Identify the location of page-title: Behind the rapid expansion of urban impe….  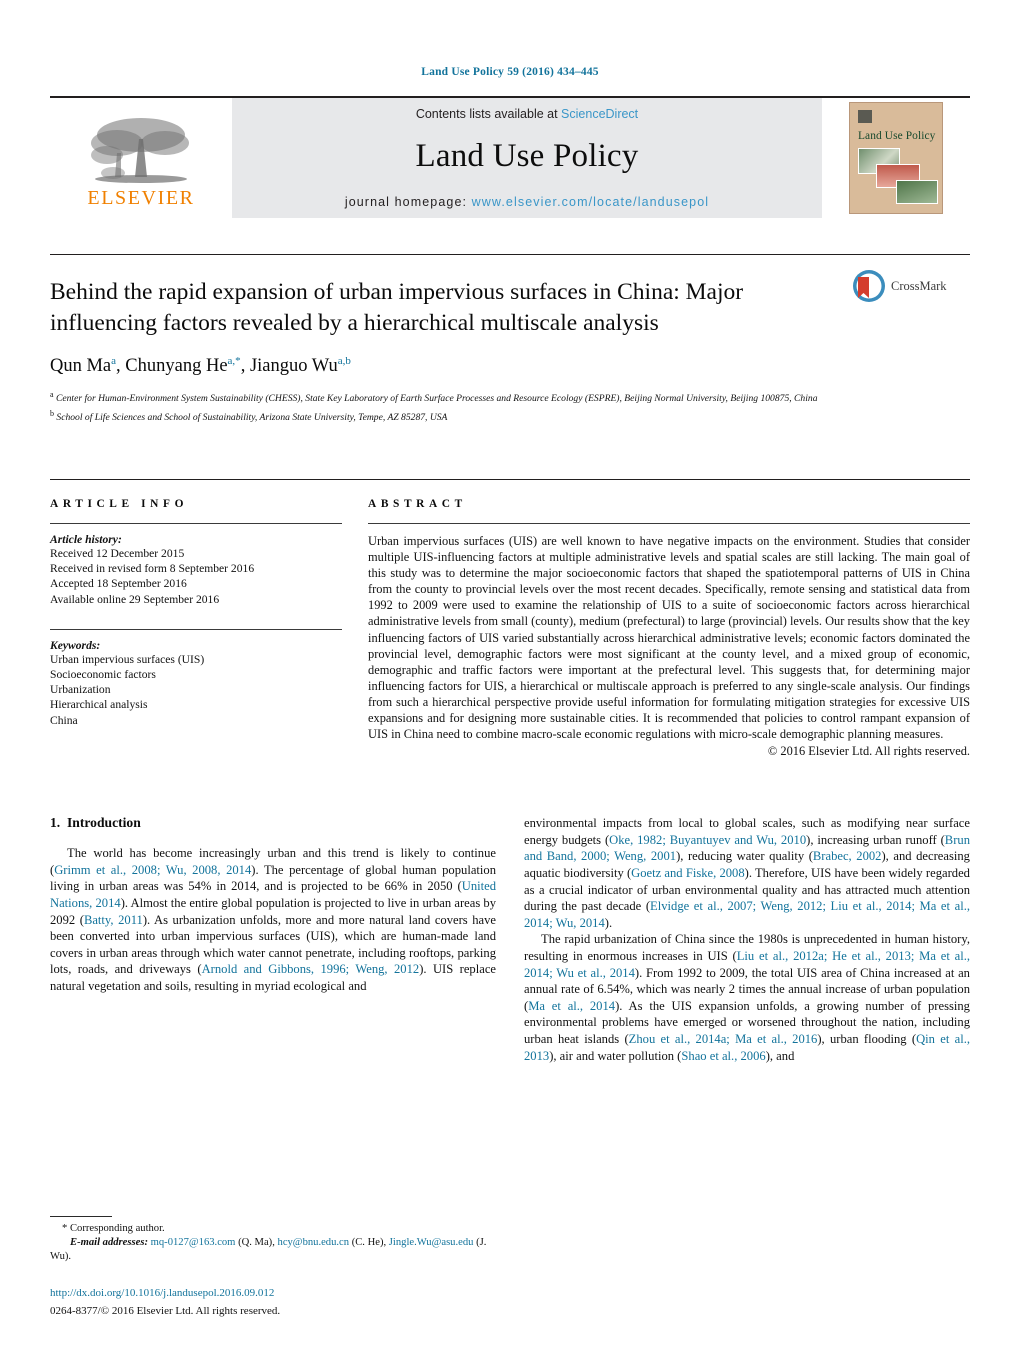
(397, 307).